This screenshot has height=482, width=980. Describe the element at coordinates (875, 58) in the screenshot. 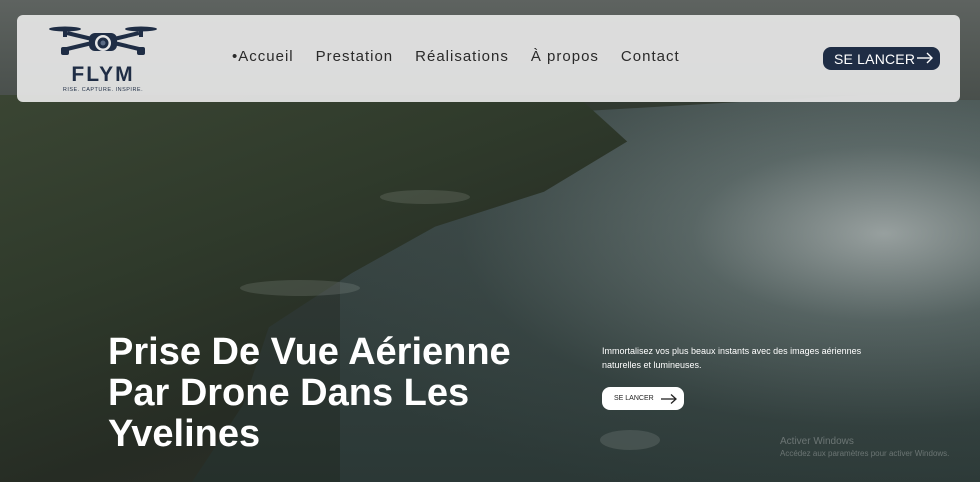

I see `header-cta-label: SE LANCER` at that location.